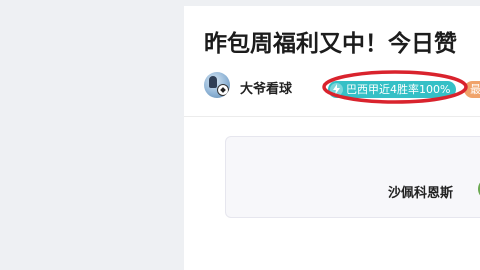 The height and width of the screenshot is (270, 480). What do you see at coordinates (266, 87) in the screenshot?
I see `author-name: 大爷看球` at bounding box center [266, 87].